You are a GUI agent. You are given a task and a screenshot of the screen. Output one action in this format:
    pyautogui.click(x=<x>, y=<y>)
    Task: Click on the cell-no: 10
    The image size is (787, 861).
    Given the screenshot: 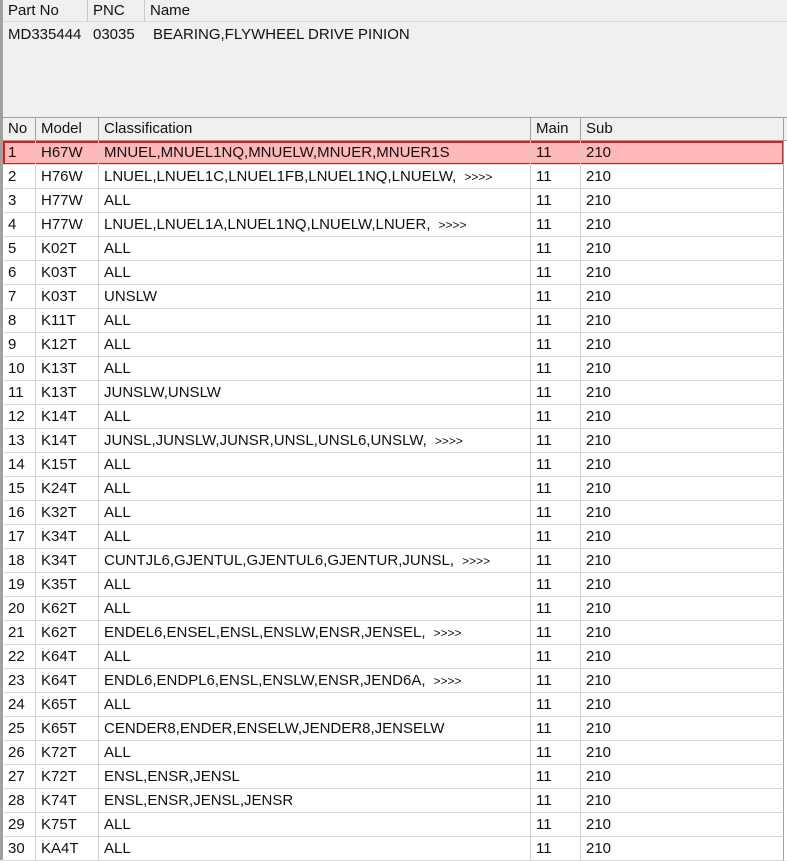 What is the action you would take?
    pyautogui.click(x=19, y=369)
    